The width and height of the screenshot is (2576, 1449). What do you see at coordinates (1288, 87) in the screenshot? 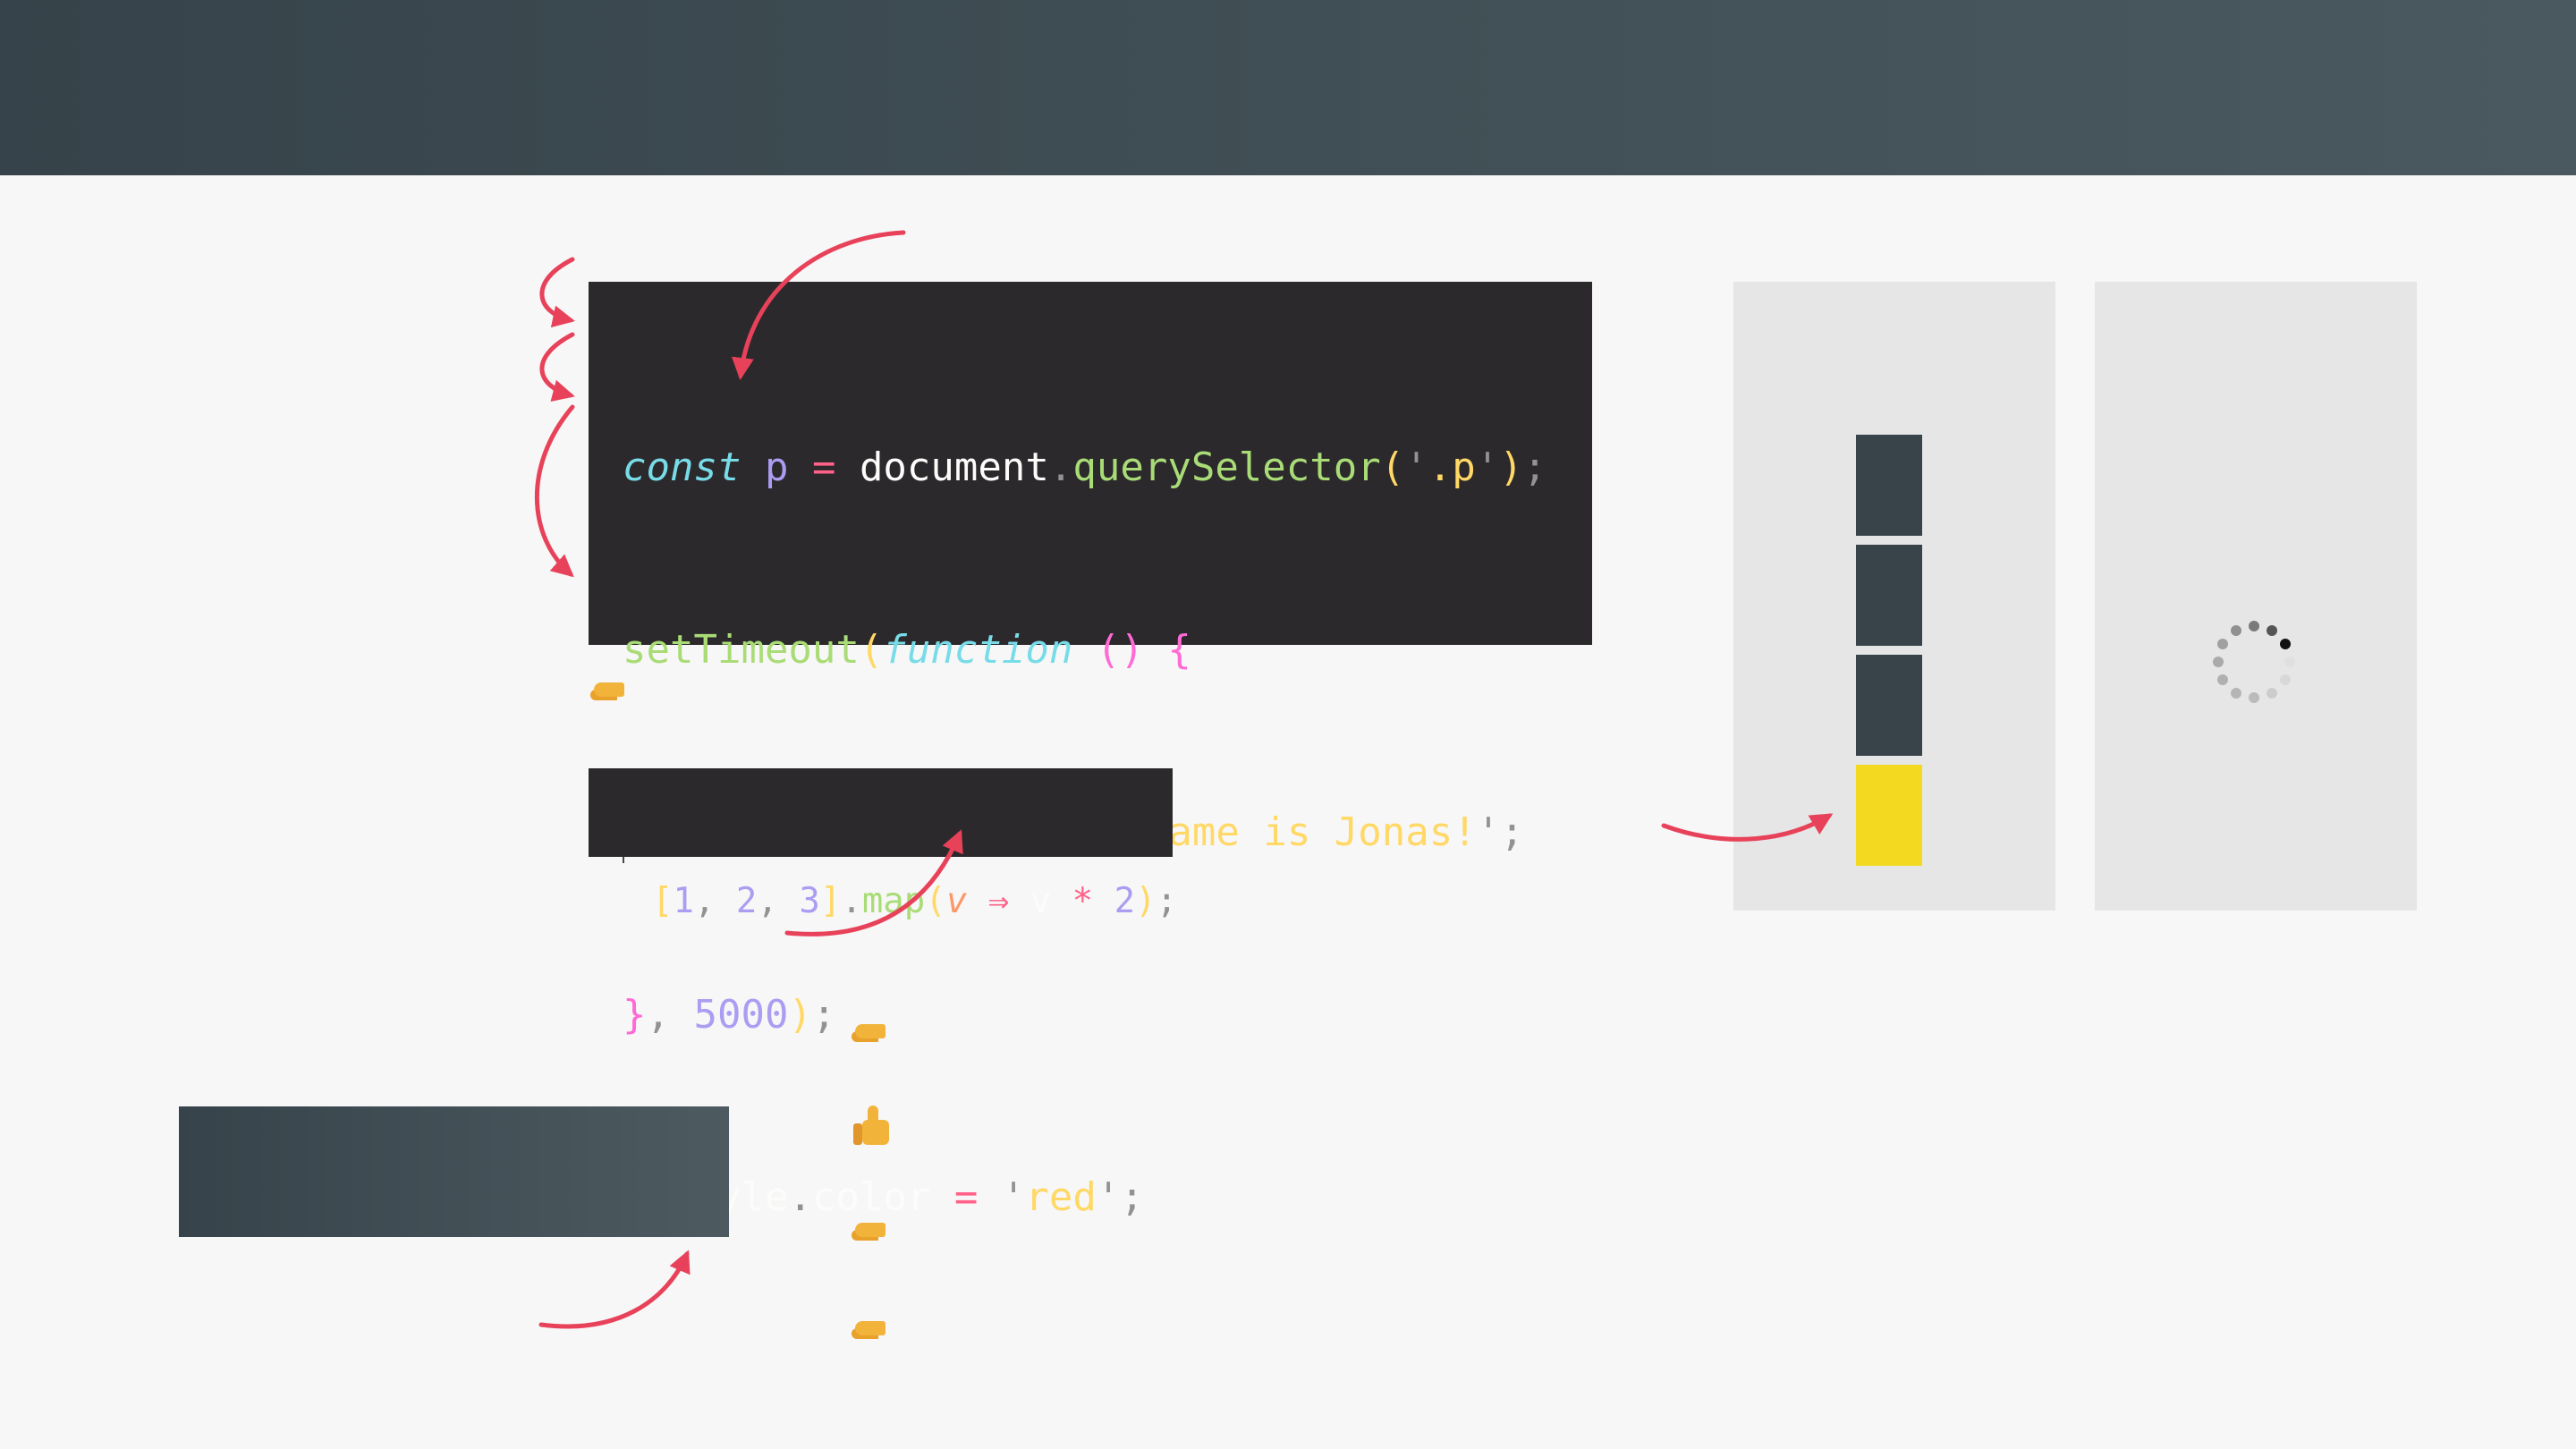
I see `header-bar` at bounding box center [1288, 87].